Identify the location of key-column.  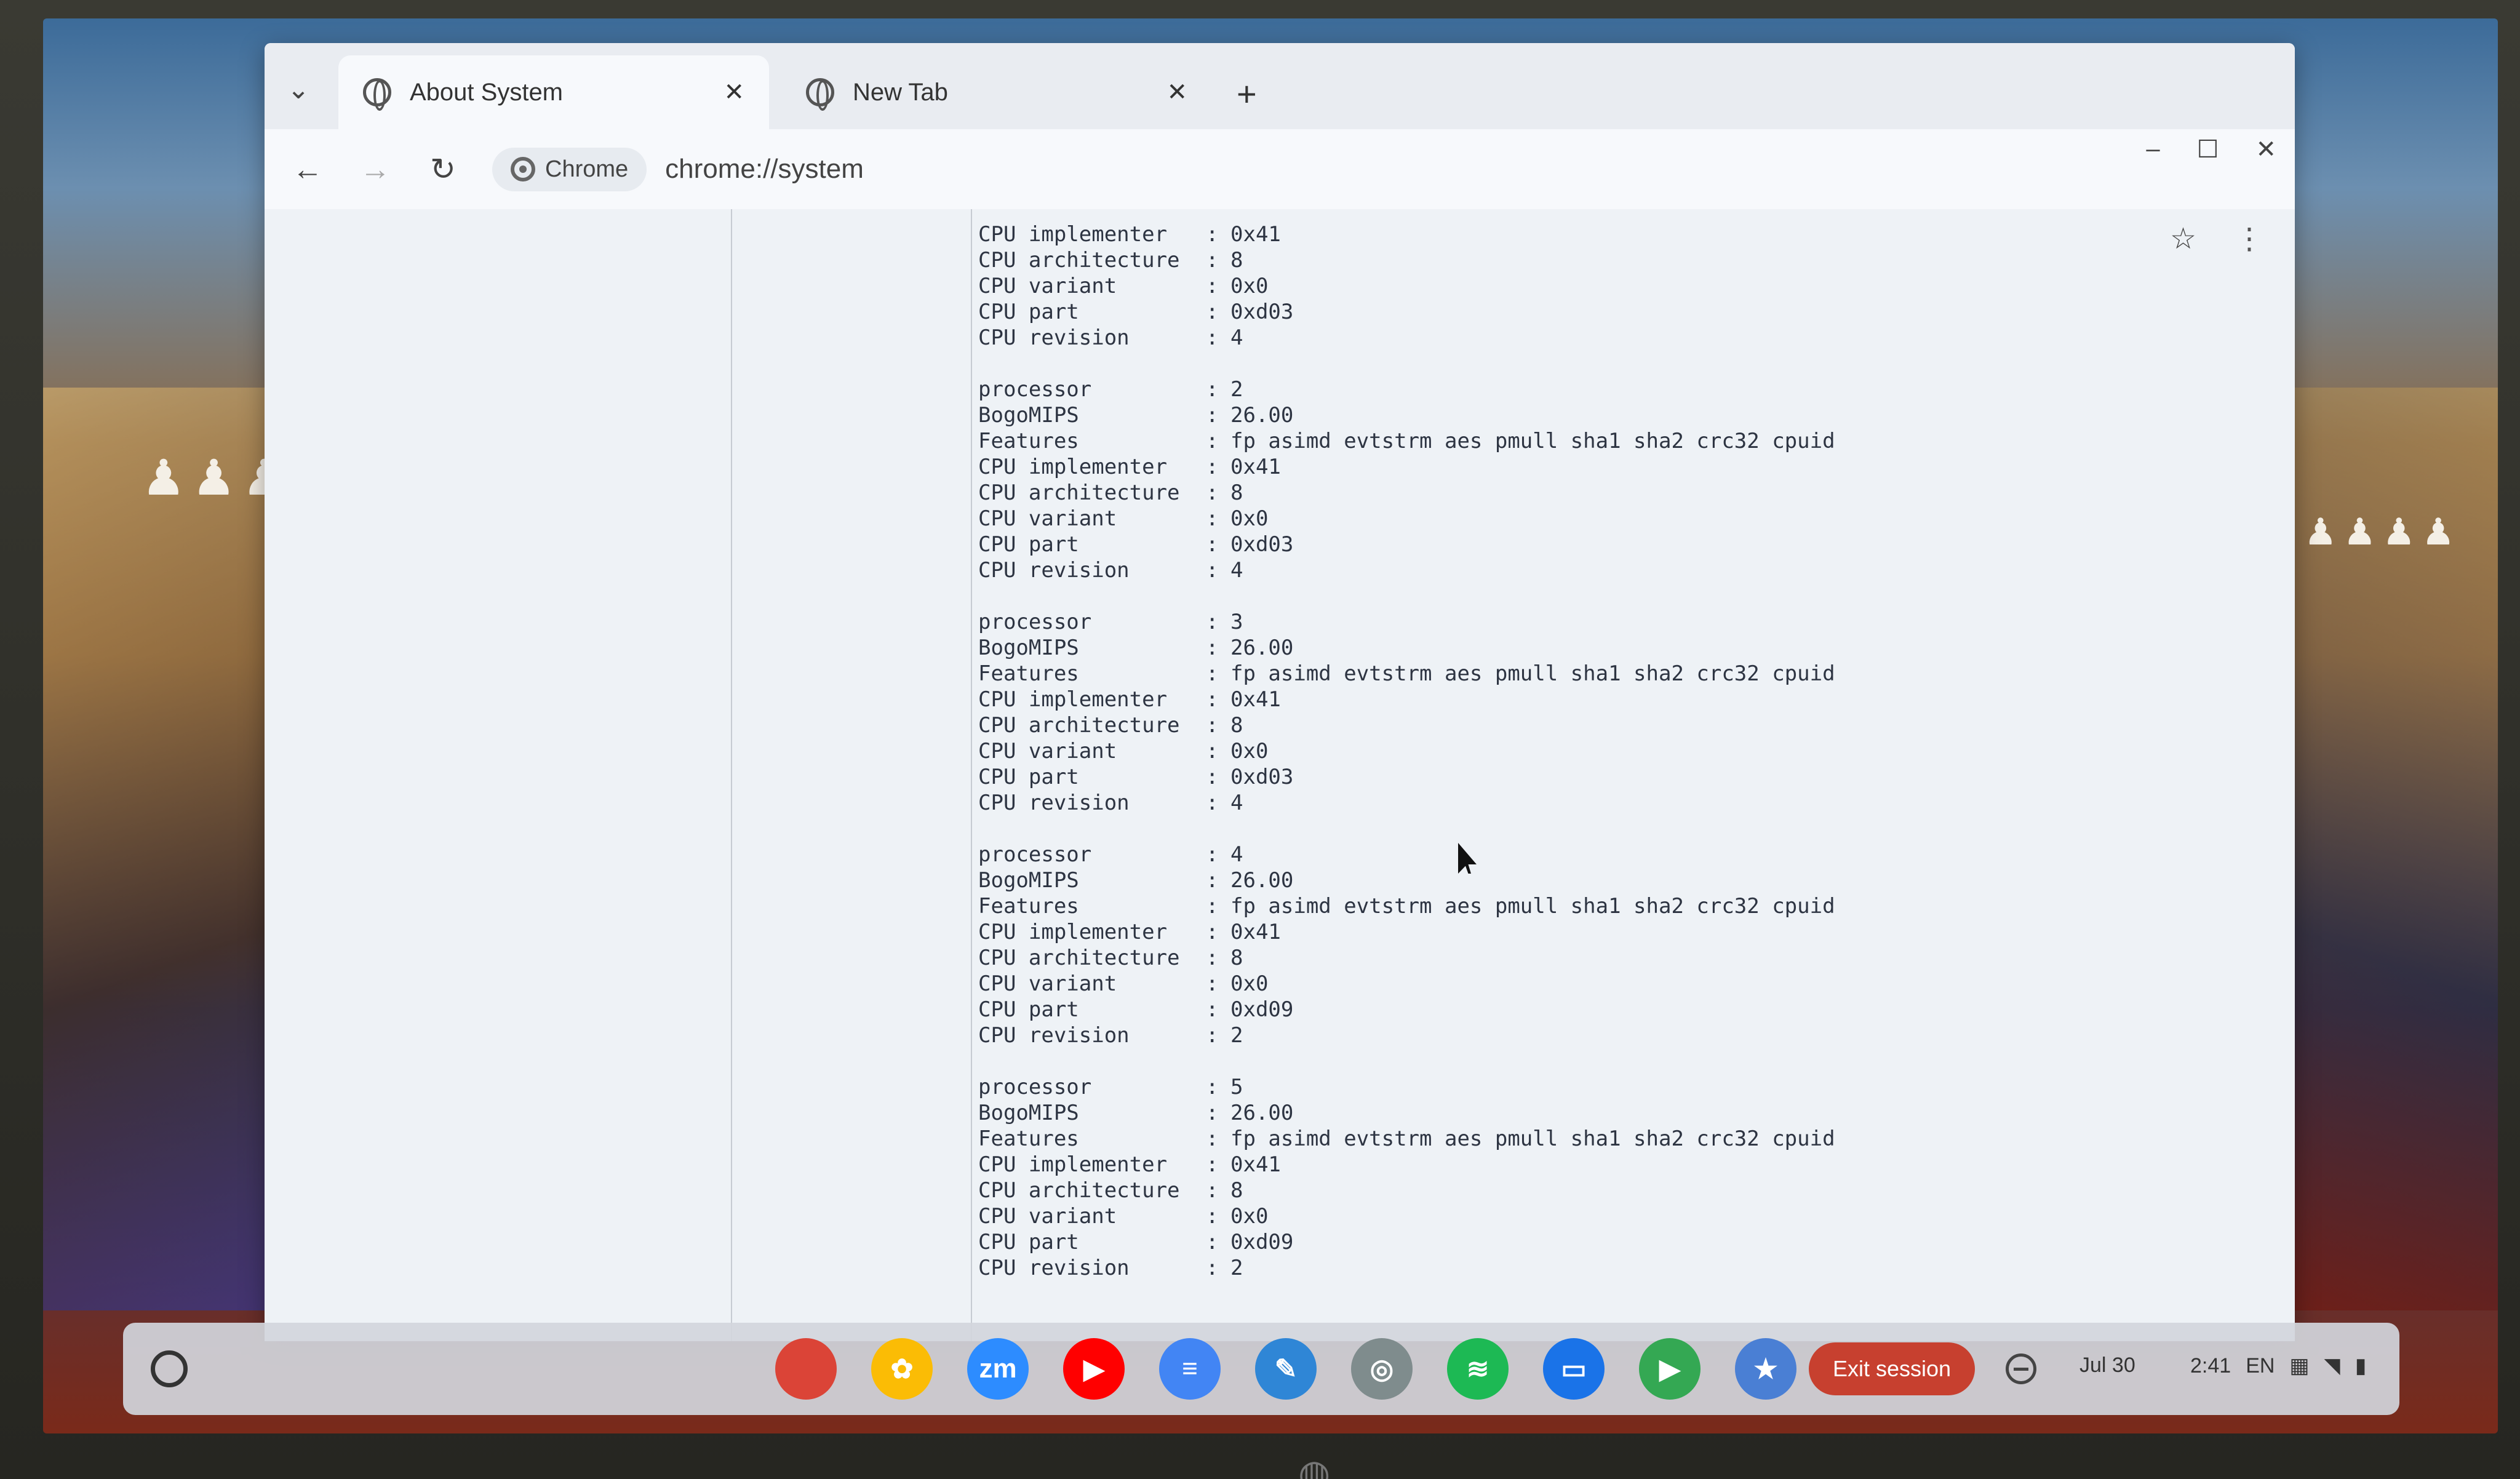
(852, 775).